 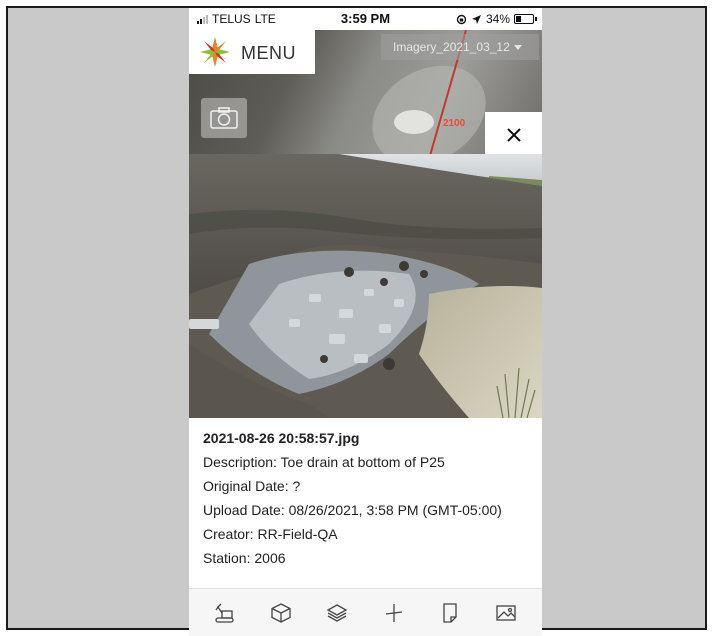 I want to click on station-marker-label: 2100, so click(x=454, y=123).